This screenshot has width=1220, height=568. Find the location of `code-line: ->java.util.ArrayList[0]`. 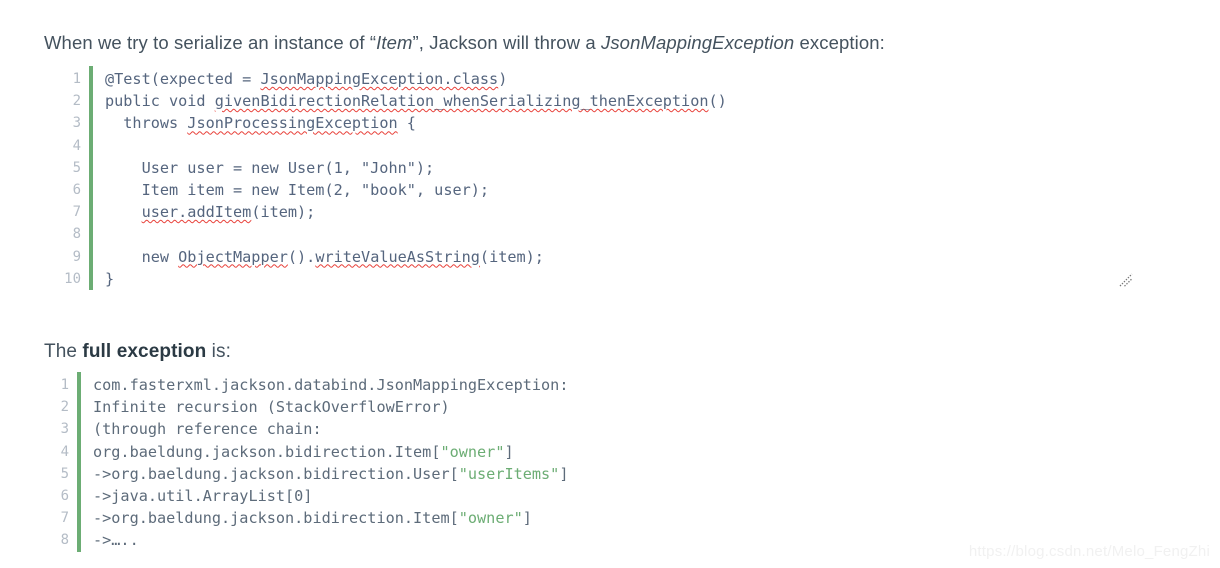

code-line: ->java.util.ArrayList[0] is located at coordinates (203, 496).